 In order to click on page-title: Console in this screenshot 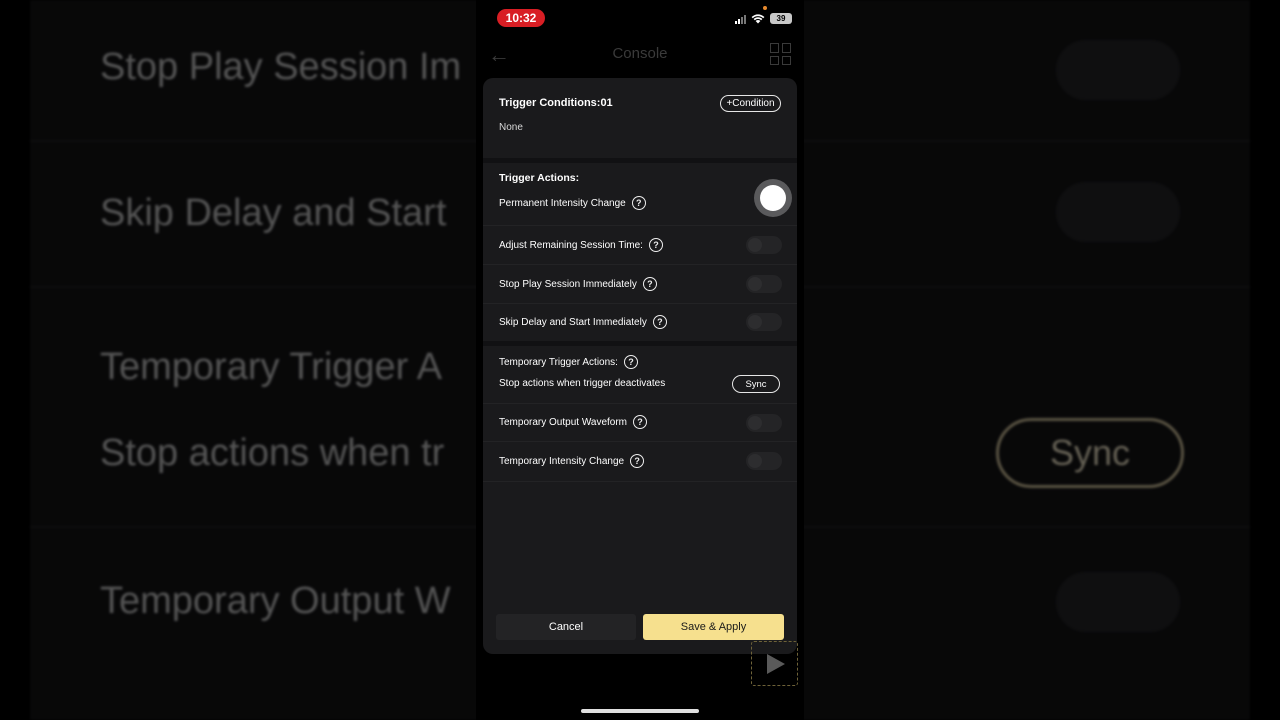, I will do `click(640, 53)`.